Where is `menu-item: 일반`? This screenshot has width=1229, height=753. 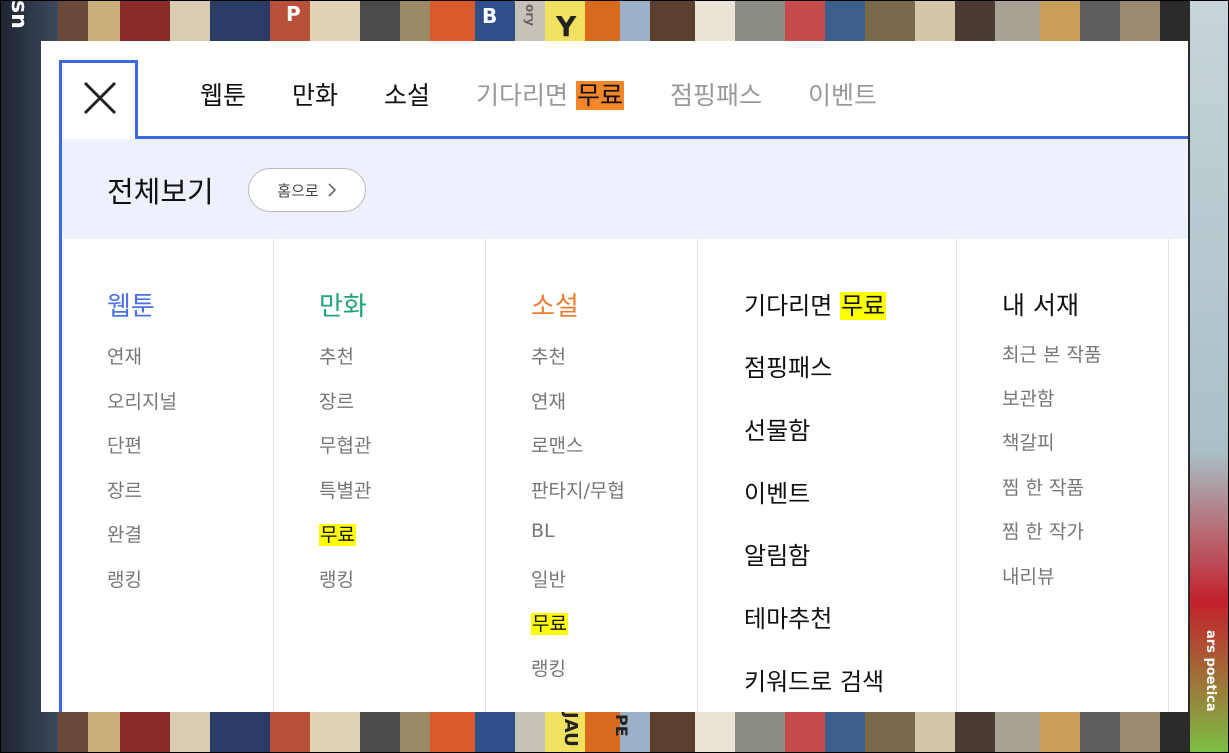
menu-item: 일반 is located at coordinates (548, 578).